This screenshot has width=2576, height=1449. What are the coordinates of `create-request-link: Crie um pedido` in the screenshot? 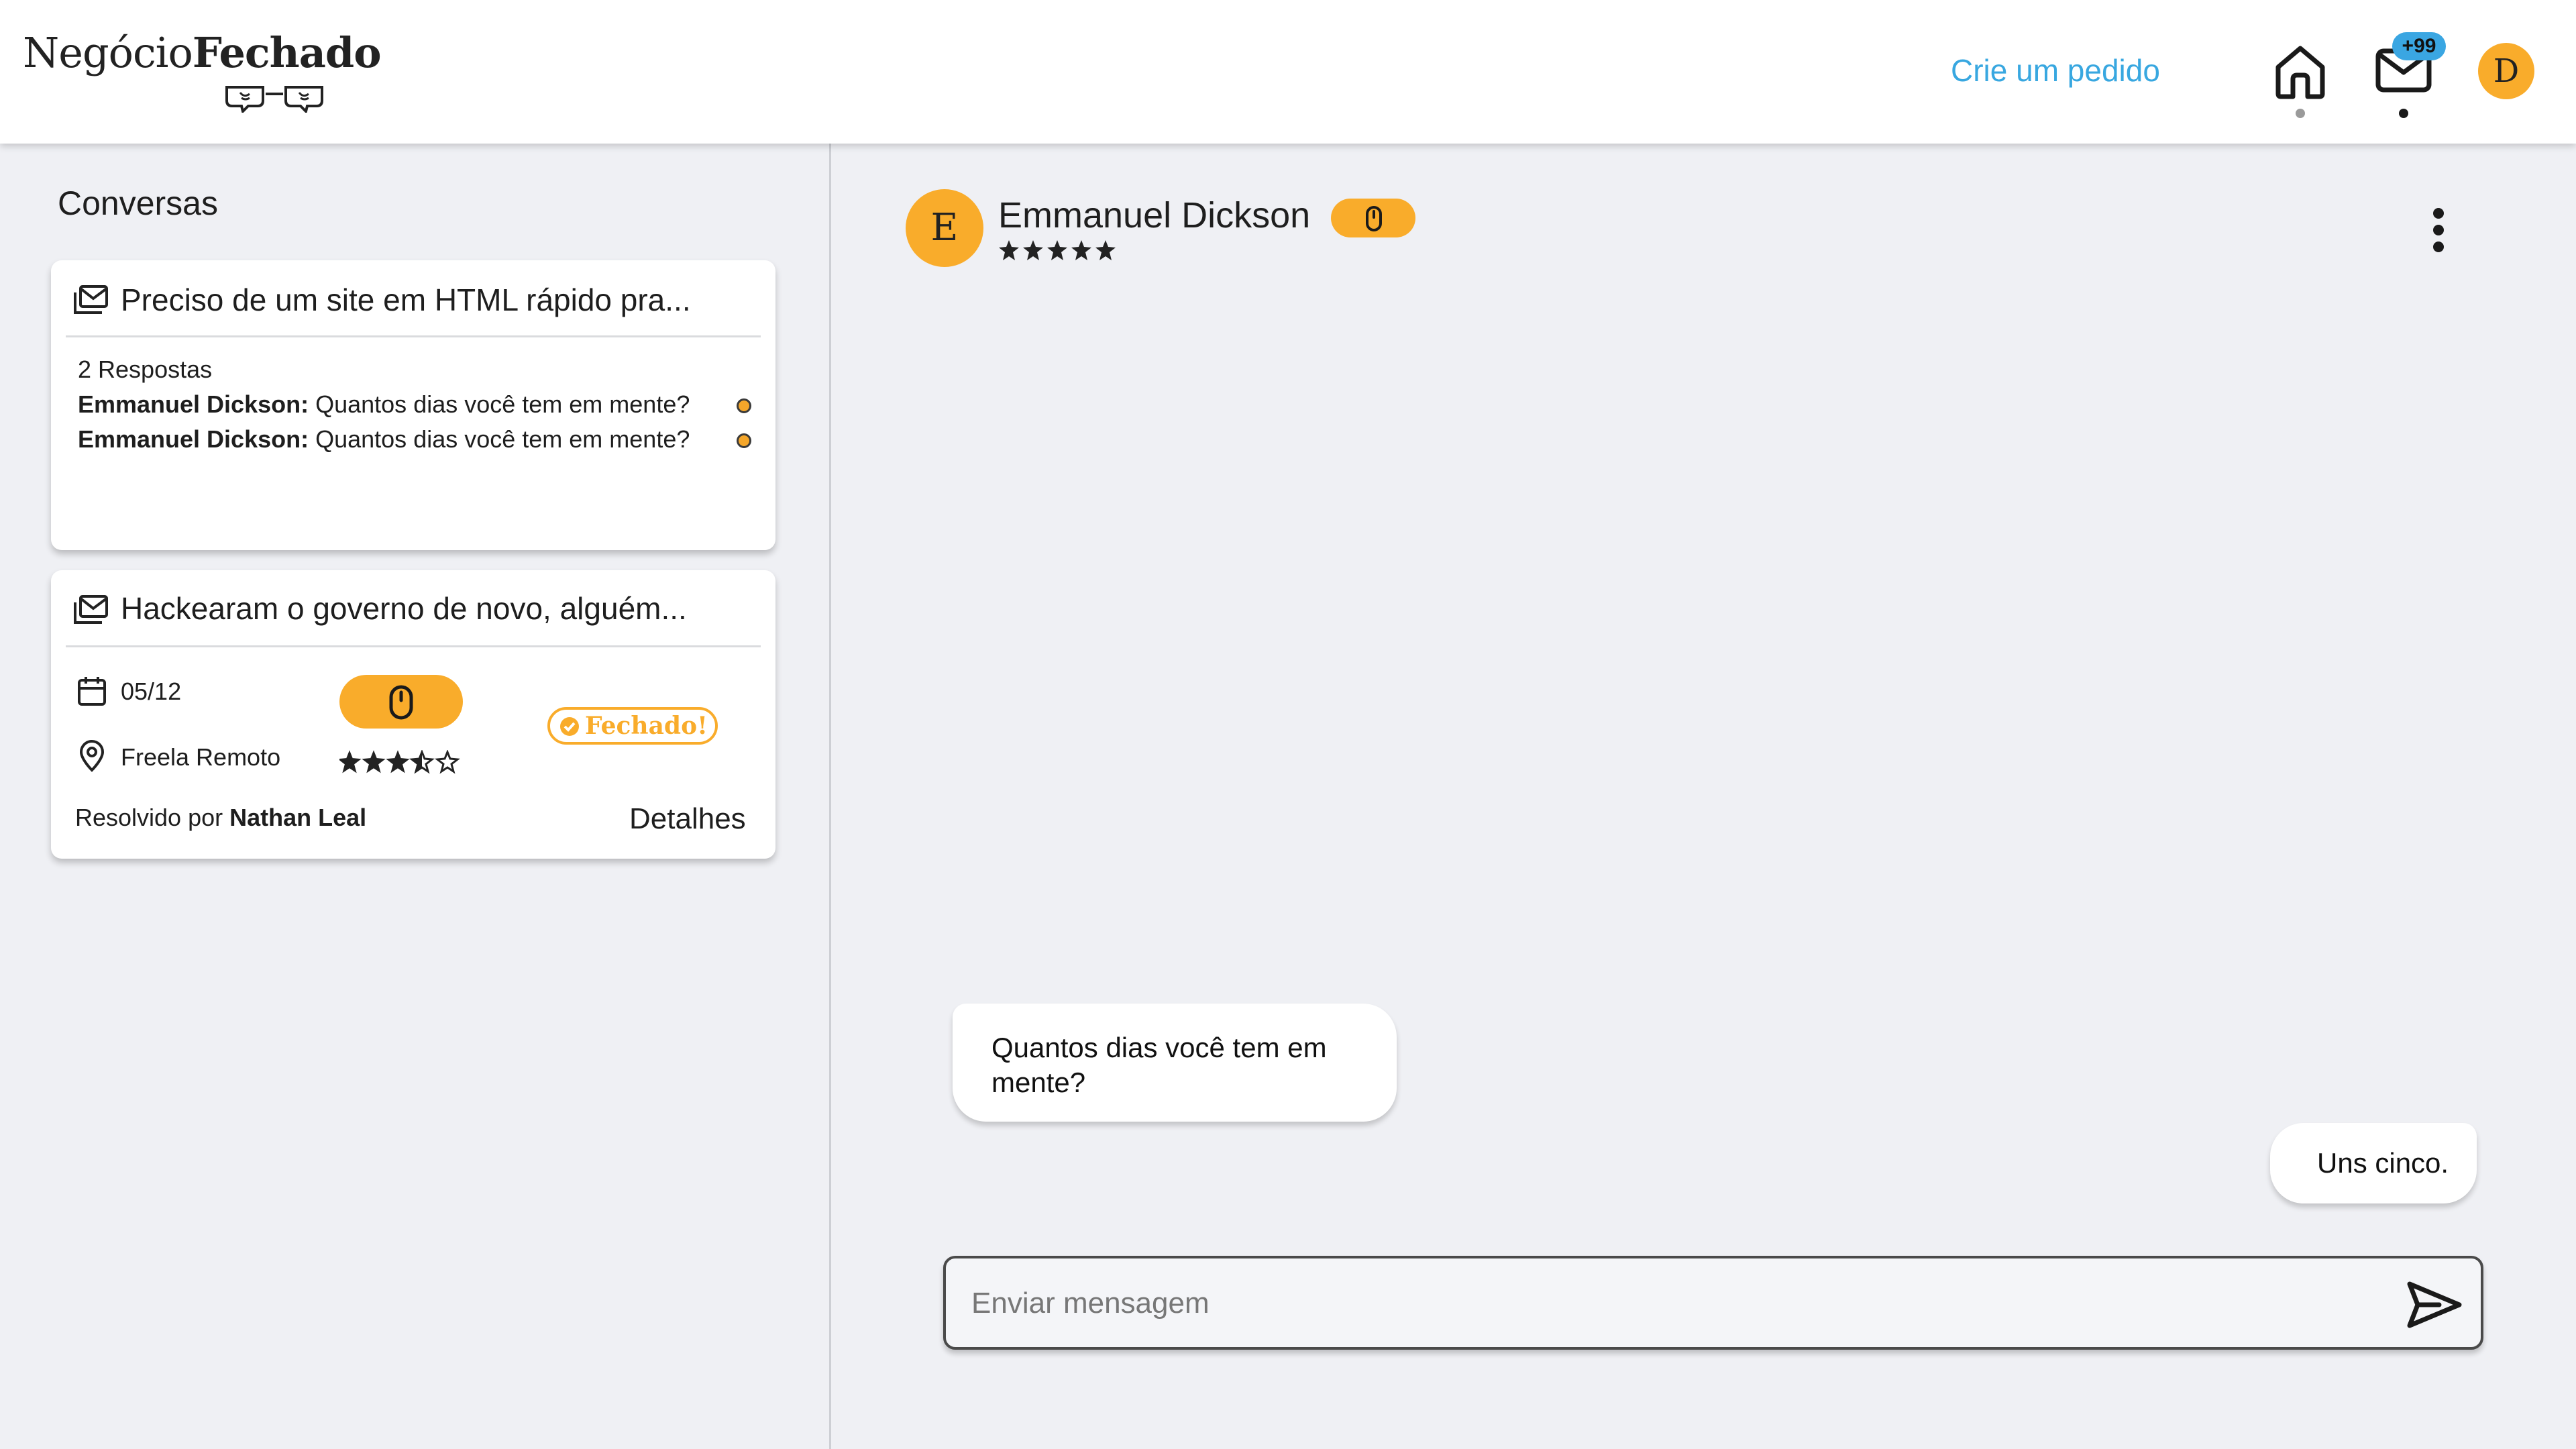 It's located at (2055, 70).